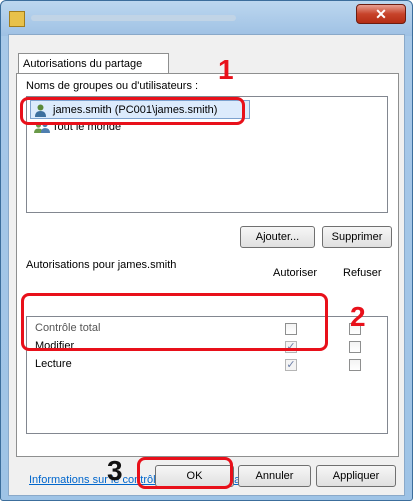 Image resolution: width=415 pixels, height=503 pixels. I want to click on allow-column-header: Autoriser, so click(295, 273).